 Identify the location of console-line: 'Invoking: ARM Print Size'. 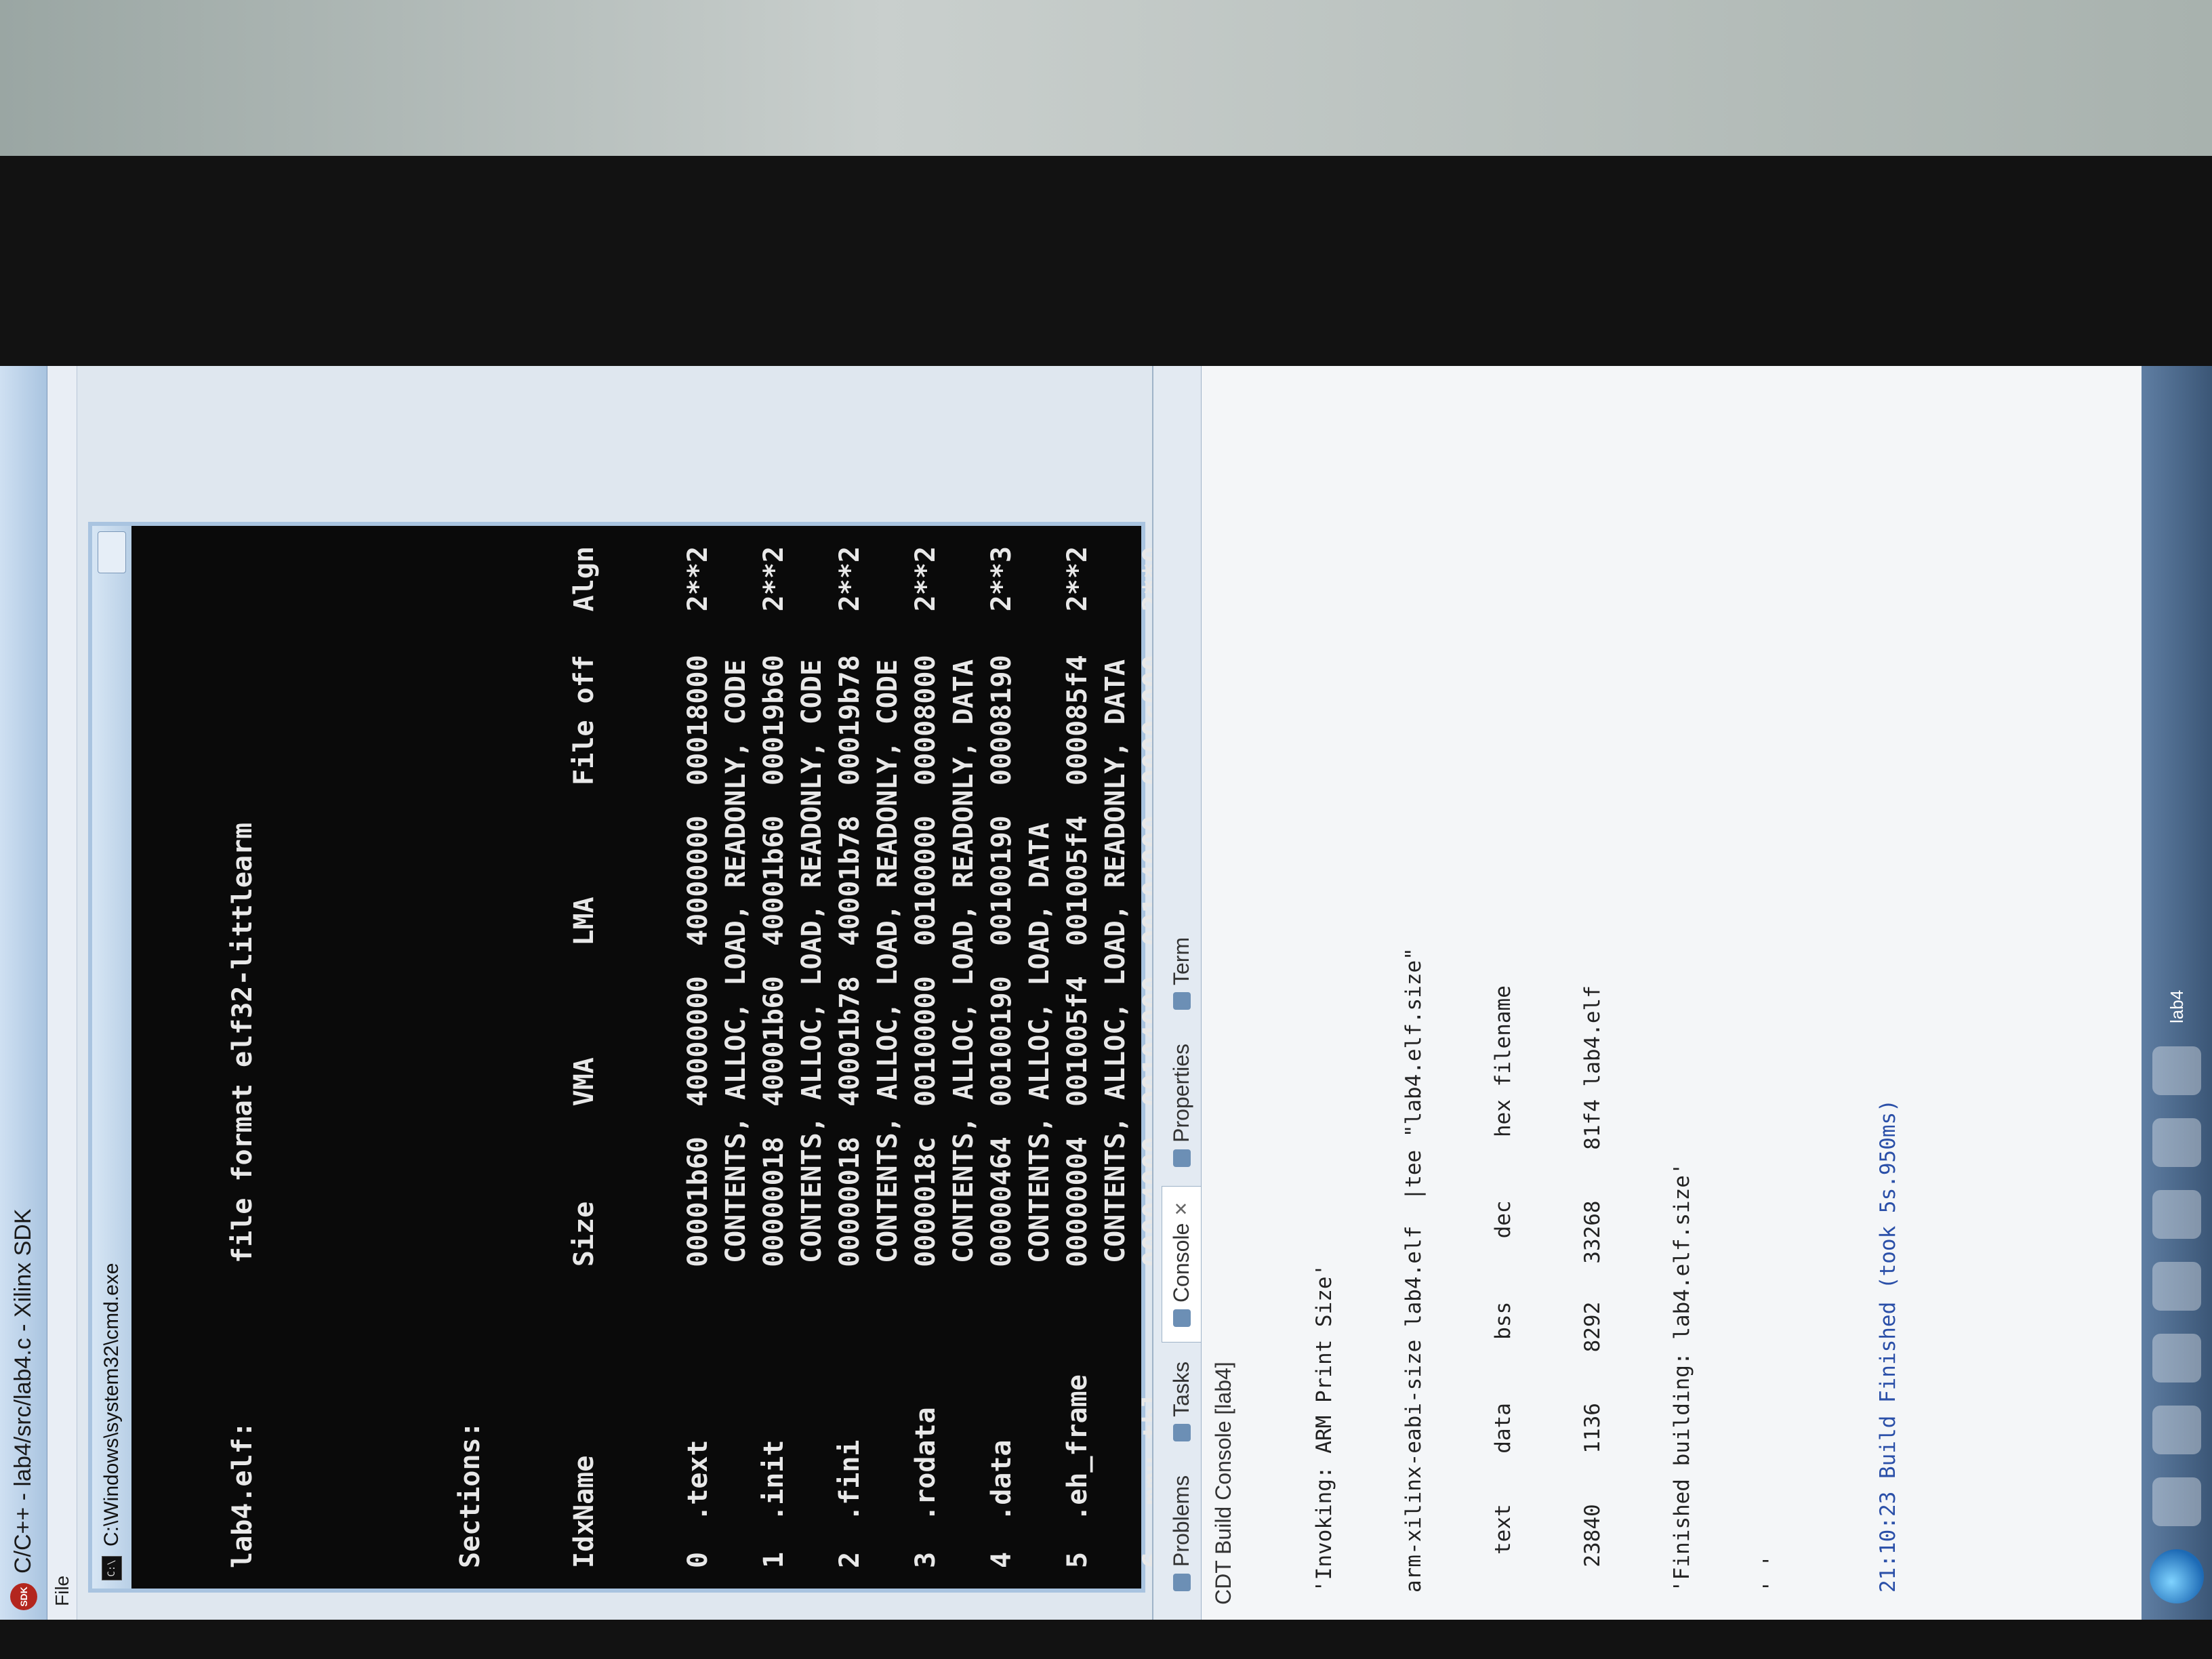
(1324, 1428).